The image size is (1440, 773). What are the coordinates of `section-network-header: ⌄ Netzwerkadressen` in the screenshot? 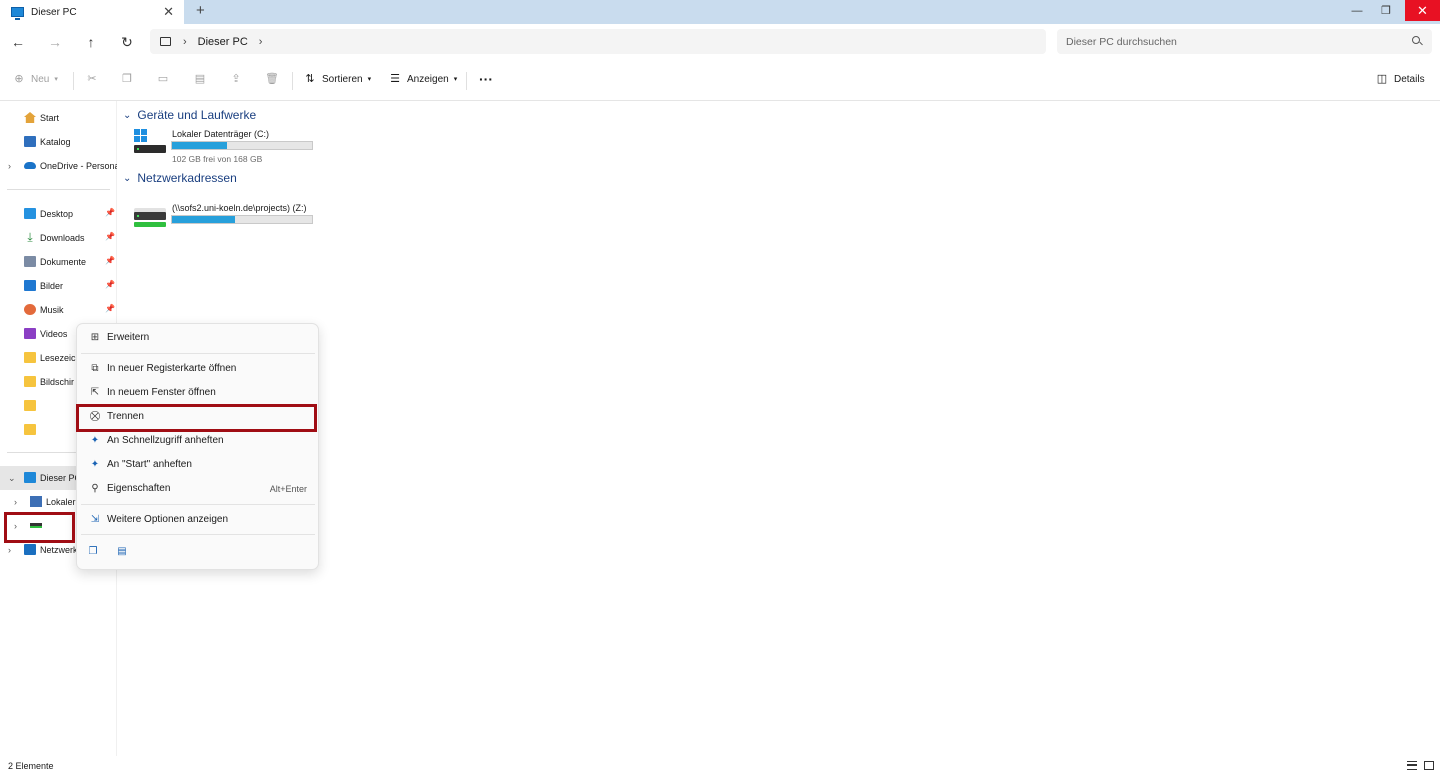 It's located at (180, 178).